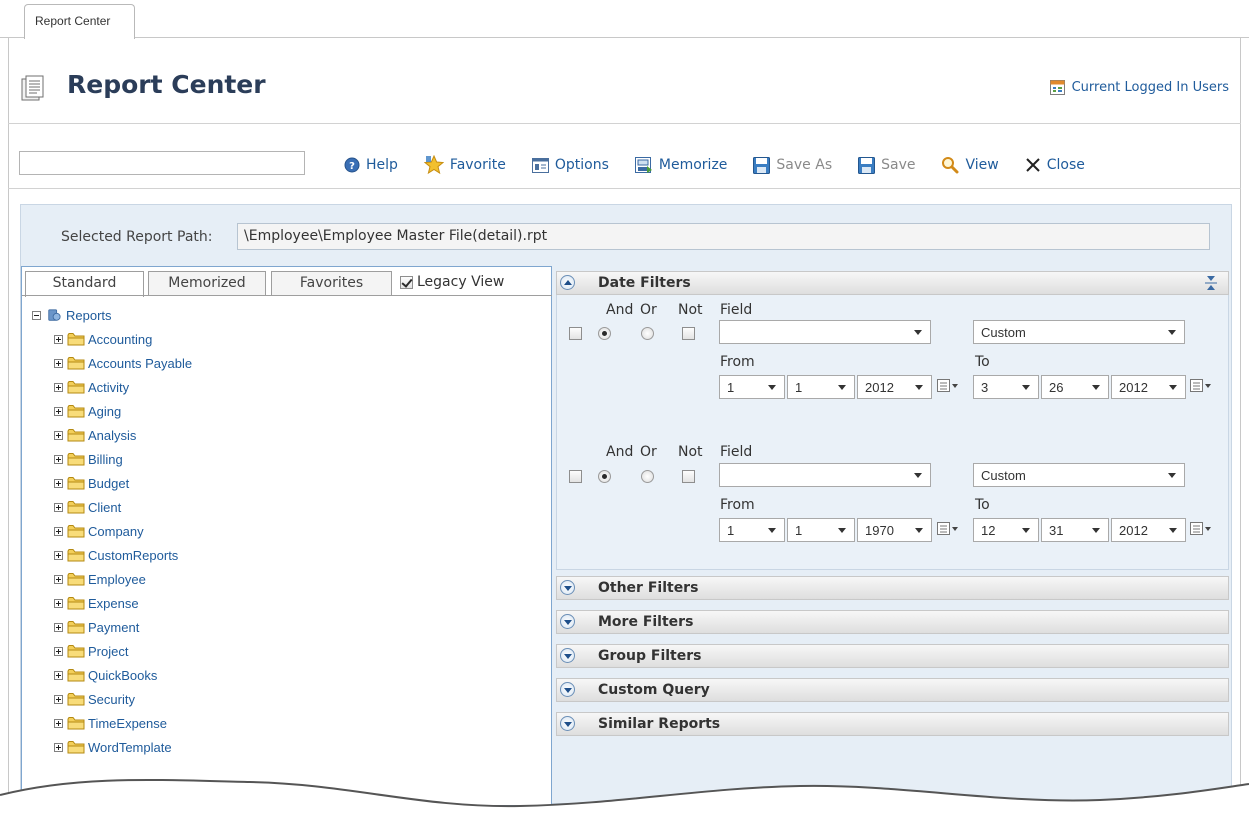 The image size is (1249, 815). What do you see at coordinates (821, 530) in the screenshot?
I see `row2-from-day: 1` at bounding box center [821, 530].